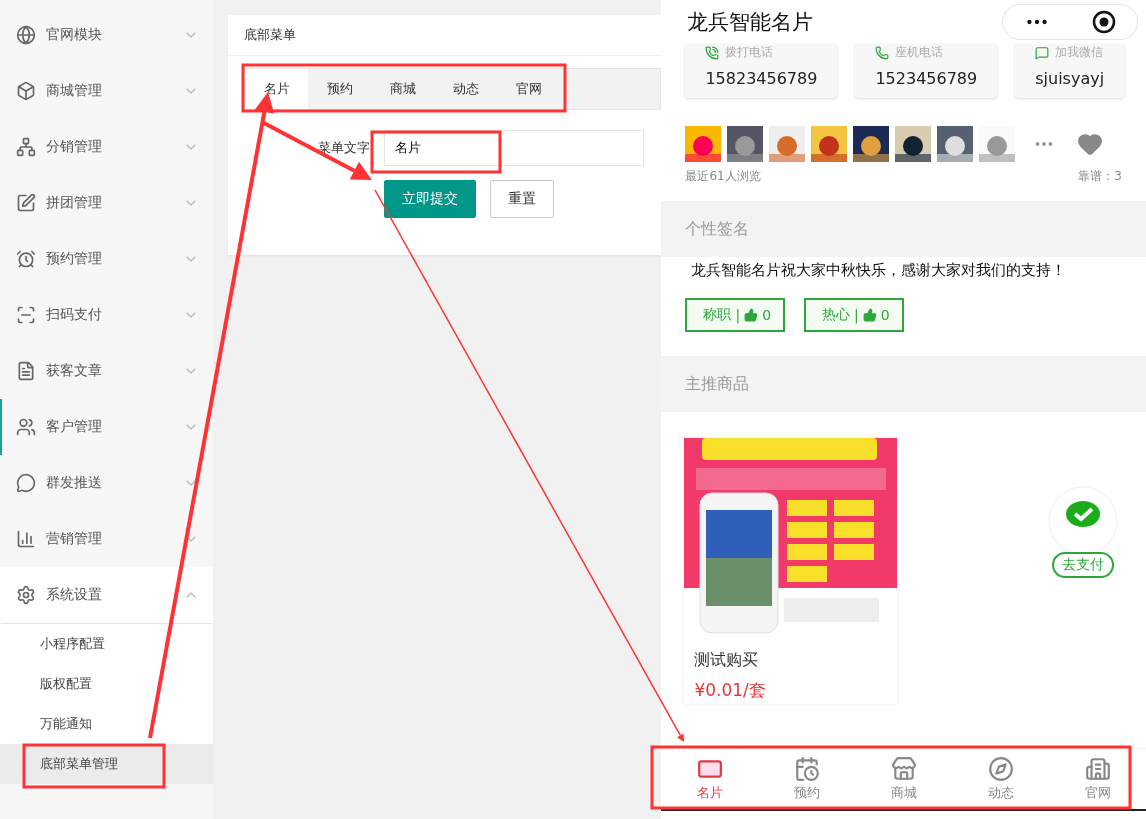  Describe the element at coordinates (791, 571) in the screenshot. I see `product-card: 测试购买 ¥0.01/套` at that location.